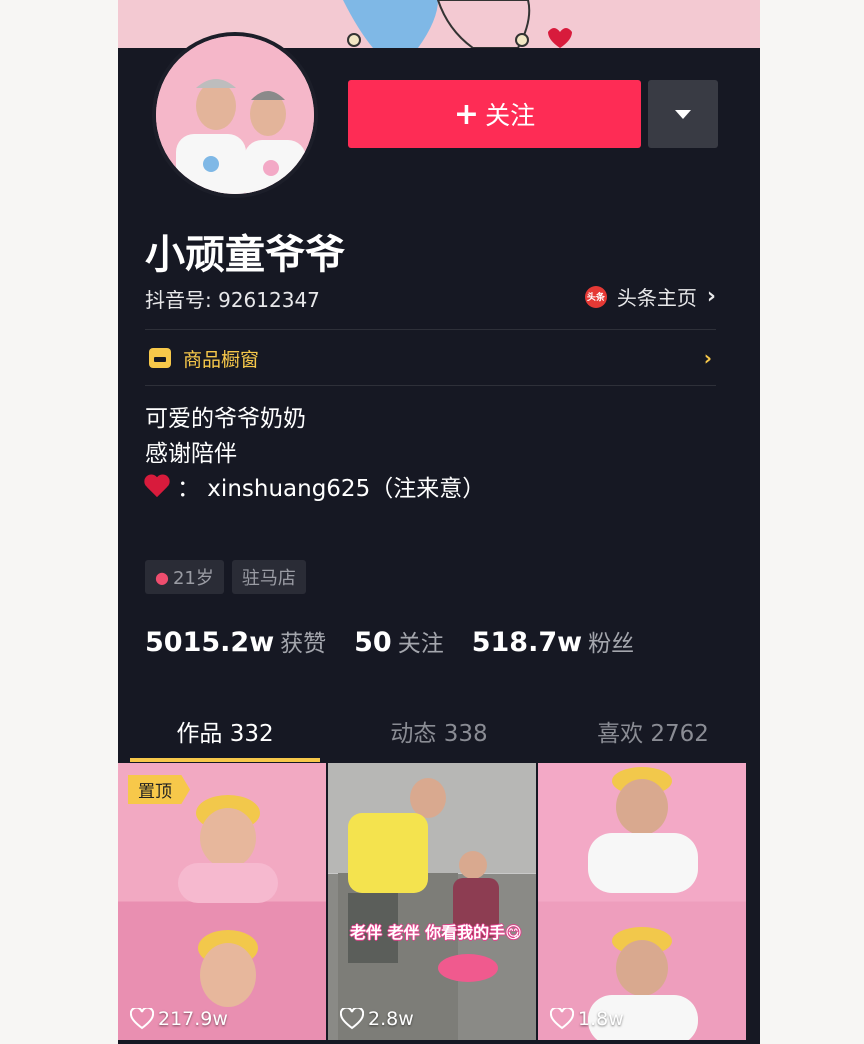 This screenshot has width=864, height=1044. What do you see at coordinates (436, 932) in the screenshot?
I see `video-caption: 老伴 老伴 你看我的手😋` at bounding box center [436, 932].